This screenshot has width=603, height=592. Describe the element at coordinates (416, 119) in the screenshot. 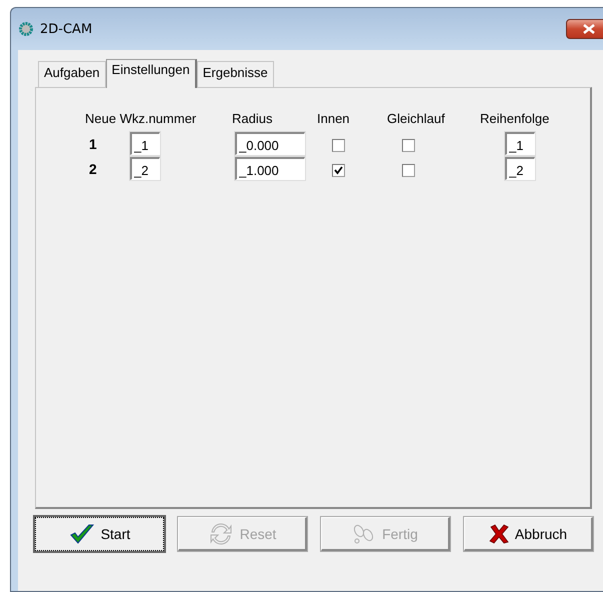

I see `column-header: Gleichlauf` at that location.